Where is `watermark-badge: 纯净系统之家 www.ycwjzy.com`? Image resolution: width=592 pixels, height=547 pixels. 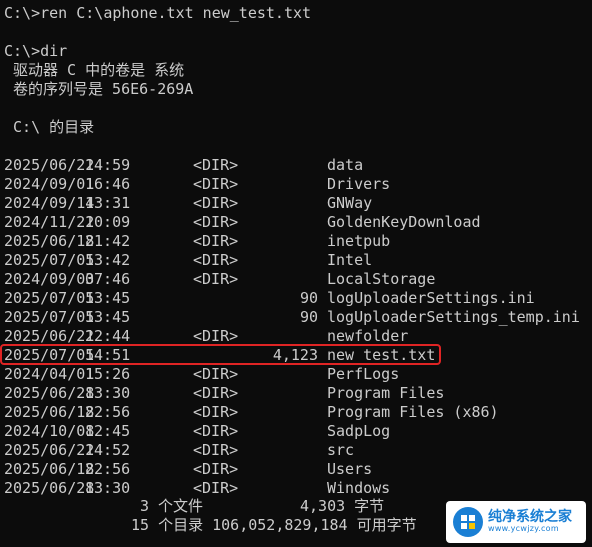
watermark-badge: 纯净系统之家 www.ycwjzy.com is located at coordinates (516, 522).